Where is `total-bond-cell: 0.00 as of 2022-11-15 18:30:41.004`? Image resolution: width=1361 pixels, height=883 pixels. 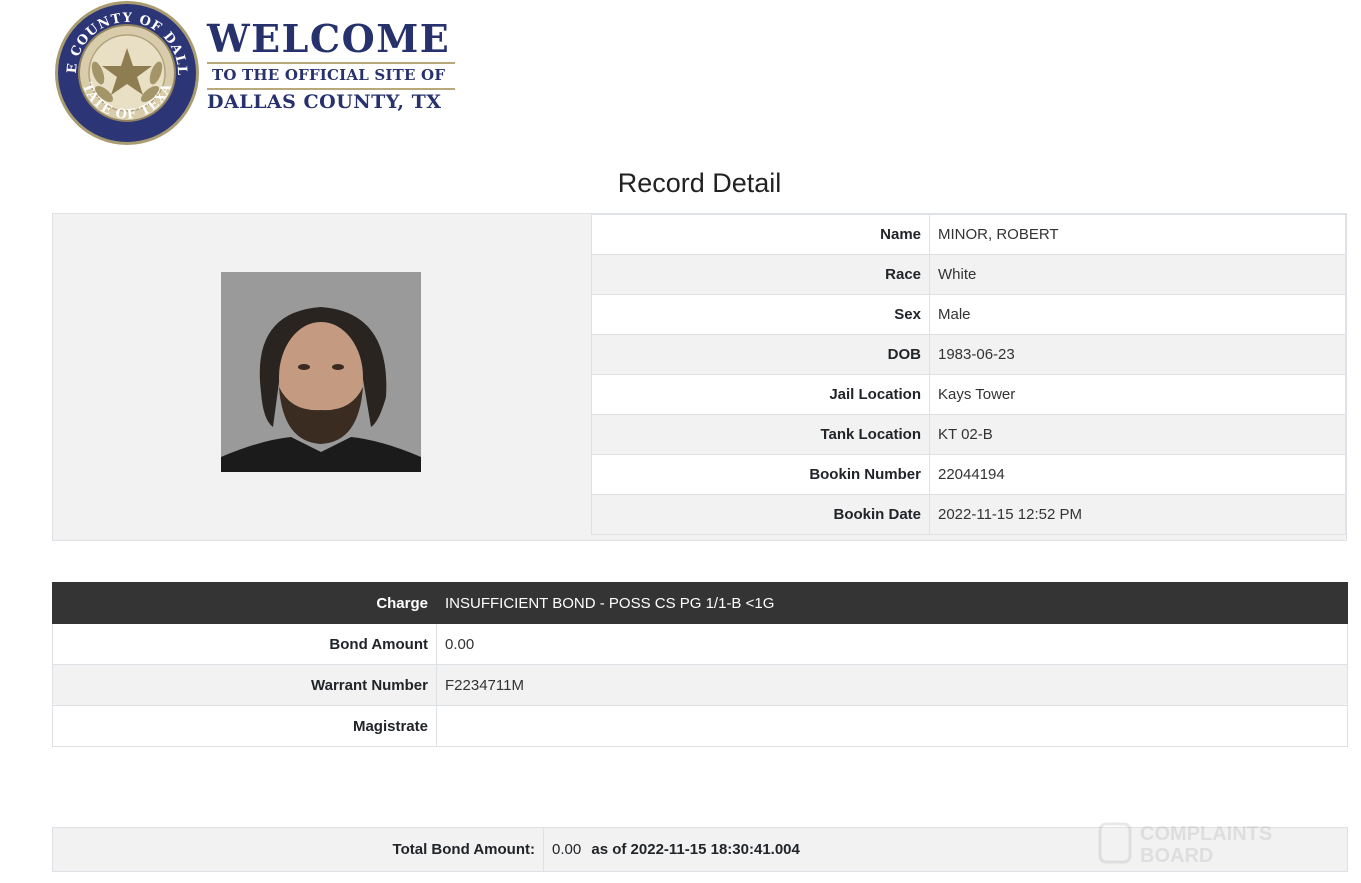
total-bond-cell: 0.00 as of 2022-11-15 18:30:41.004 is located at coordinates (945, 849).